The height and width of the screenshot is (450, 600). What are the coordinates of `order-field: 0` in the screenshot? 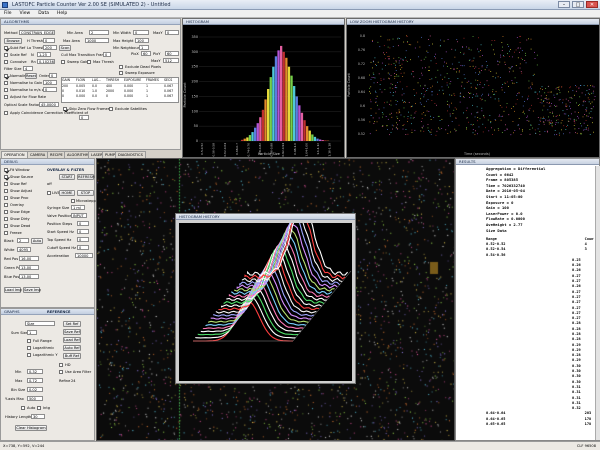 It's located at (53, 75).